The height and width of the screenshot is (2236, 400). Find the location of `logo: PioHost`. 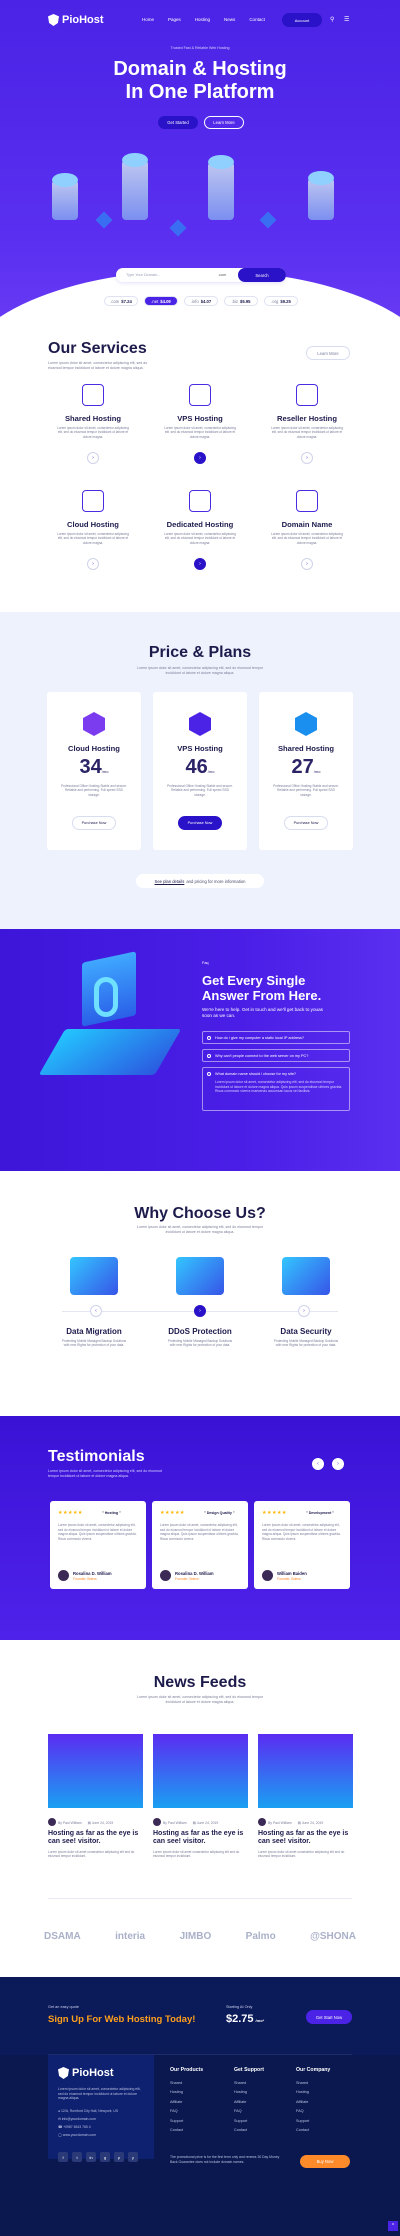

logo: PioHost is located at coordinates (76, 20).